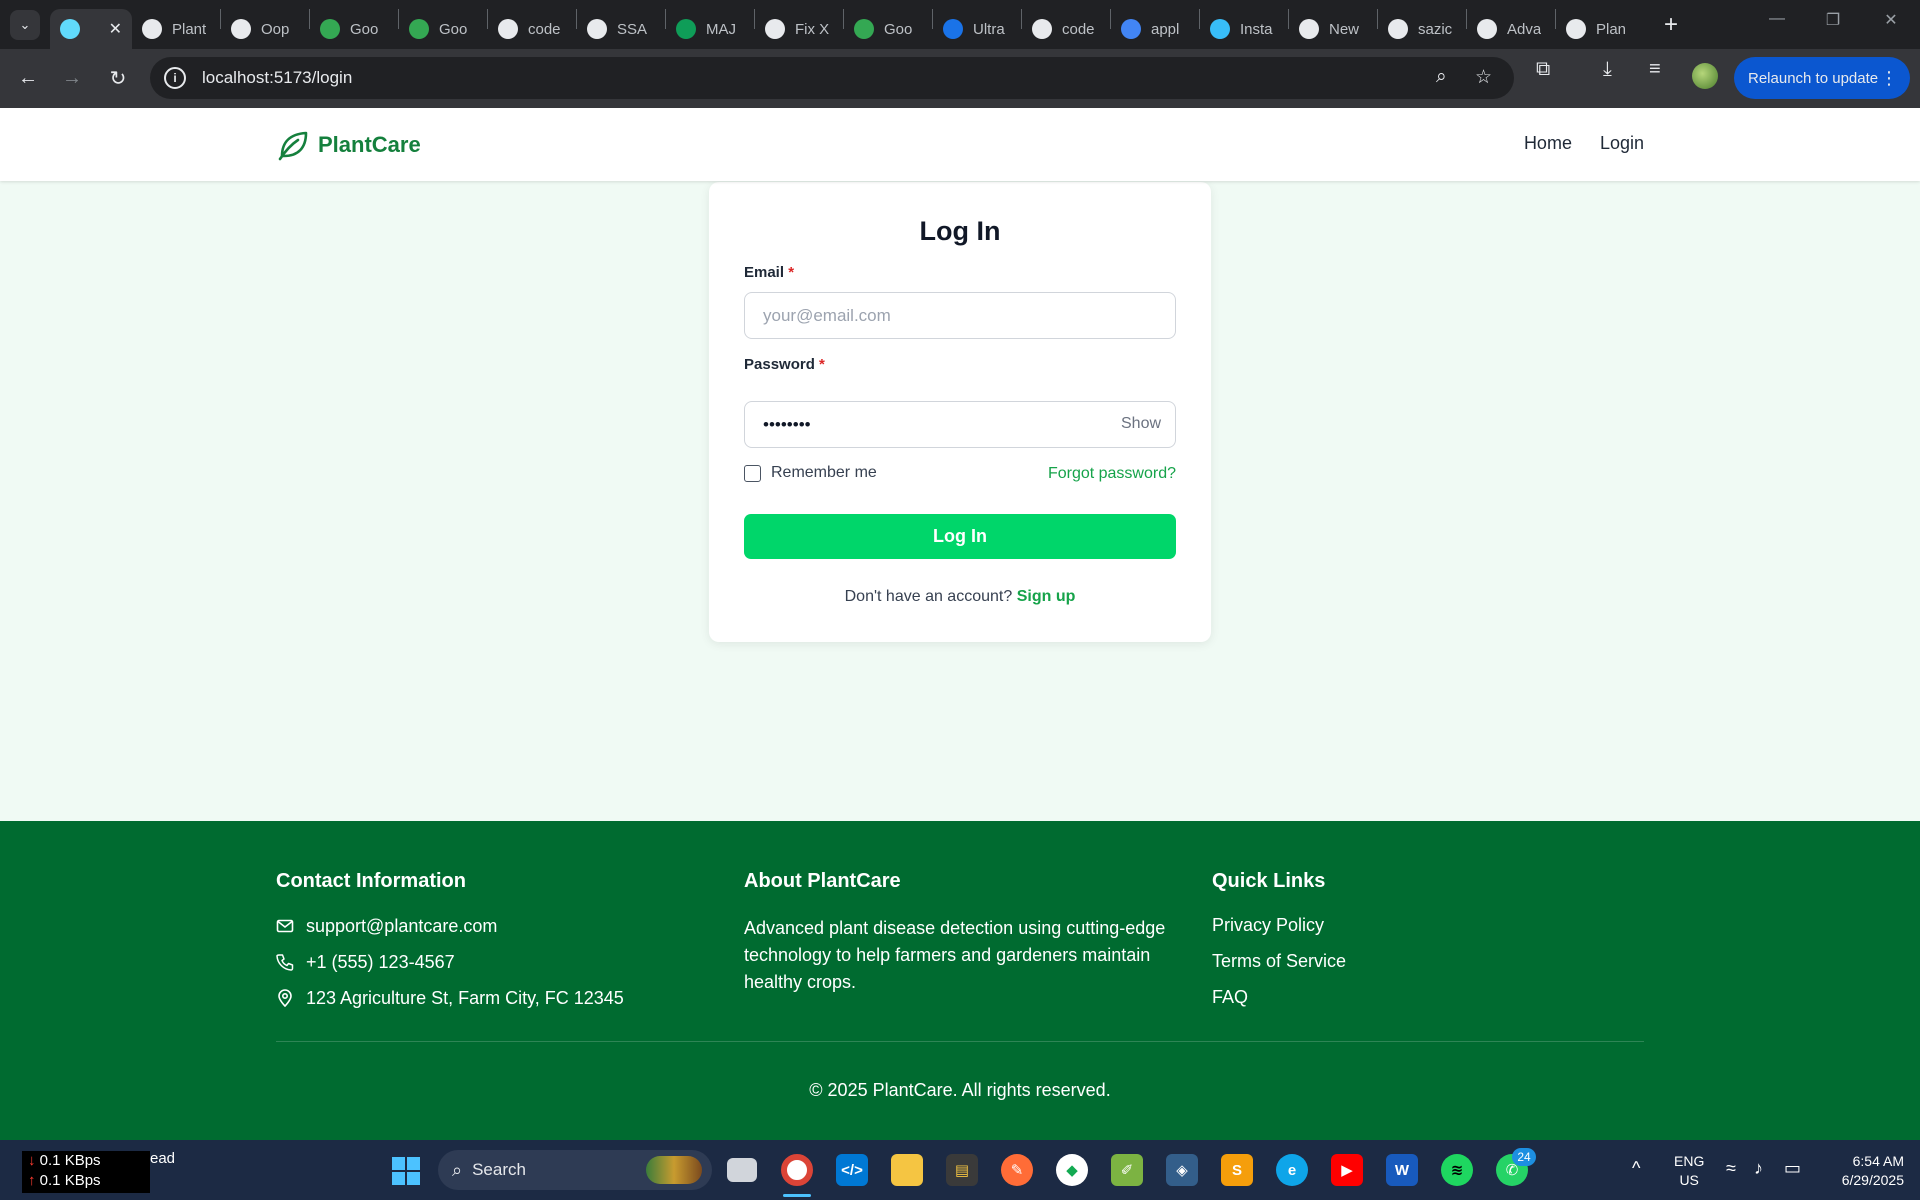  What do you see at coordinates (1655, 69) in the screenshot?
I see `reading-list-icon: ≡` at bounding box center [1655, 69].